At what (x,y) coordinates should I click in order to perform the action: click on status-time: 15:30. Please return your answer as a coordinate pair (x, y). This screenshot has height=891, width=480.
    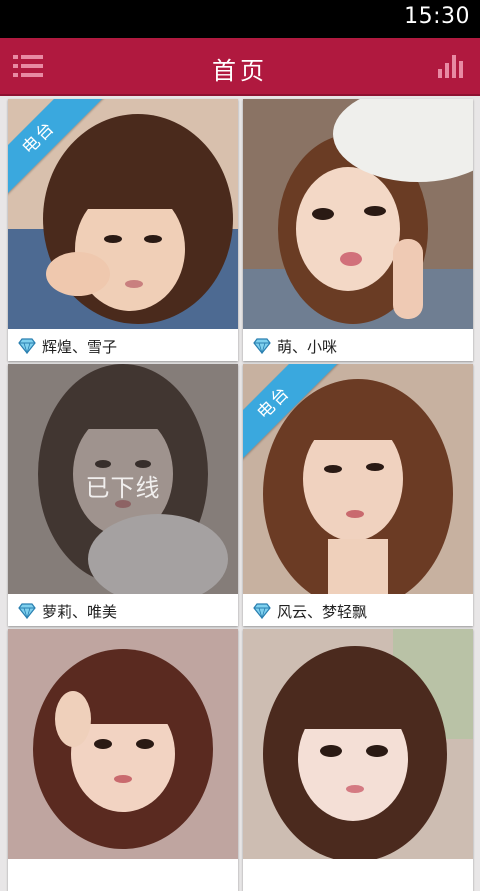
    Looking at the image, I should click on (437, 16).